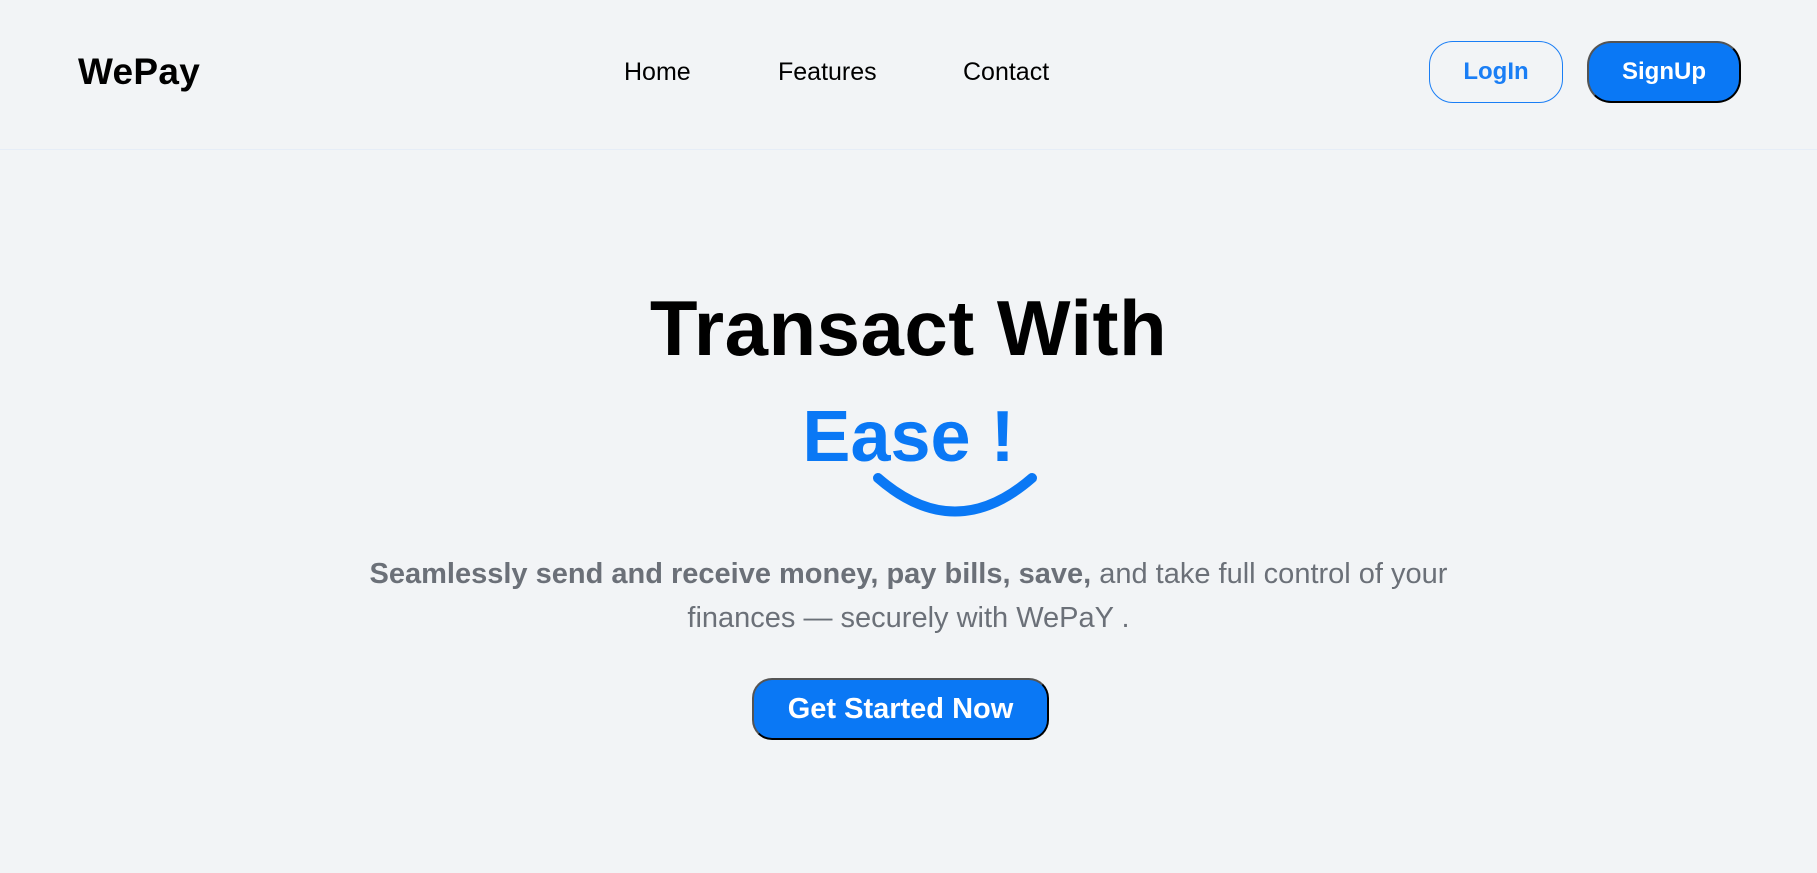 This screenshot has width=1817, height=873. I want to click on nav-link-features: Features, so click(827, 72).